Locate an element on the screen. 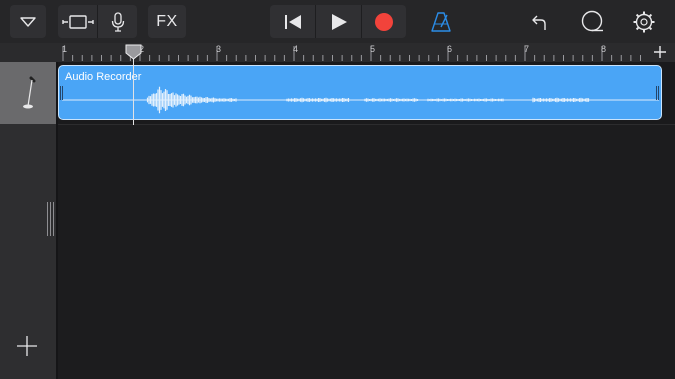 This screenshot has width=675, height=379. playhead-icon is located at coordinates (133, 52).